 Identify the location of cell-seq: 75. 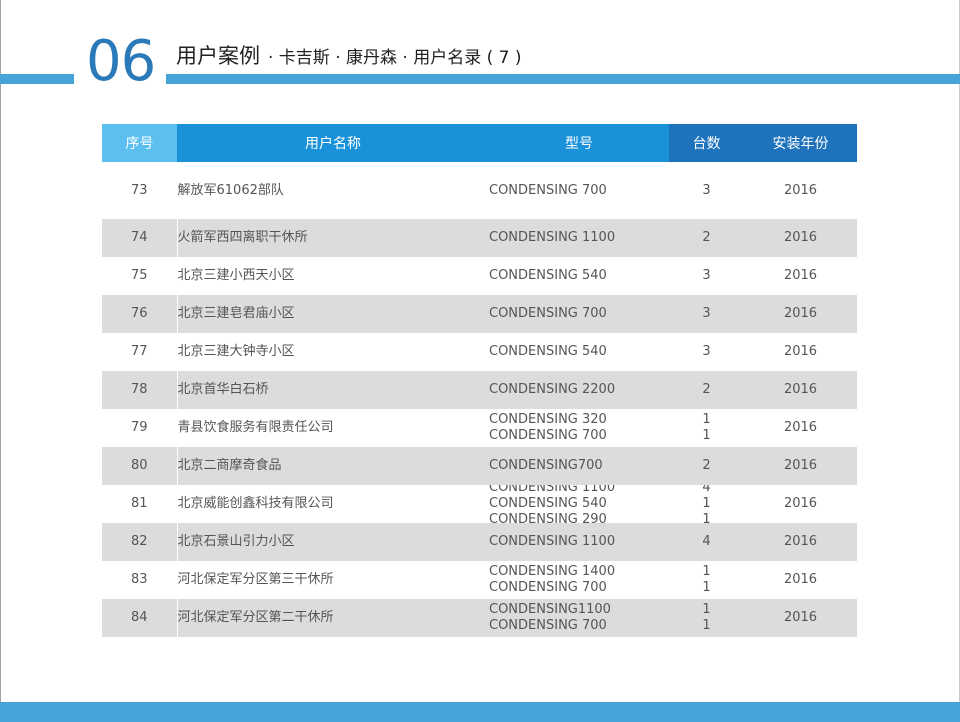
(140, 276).